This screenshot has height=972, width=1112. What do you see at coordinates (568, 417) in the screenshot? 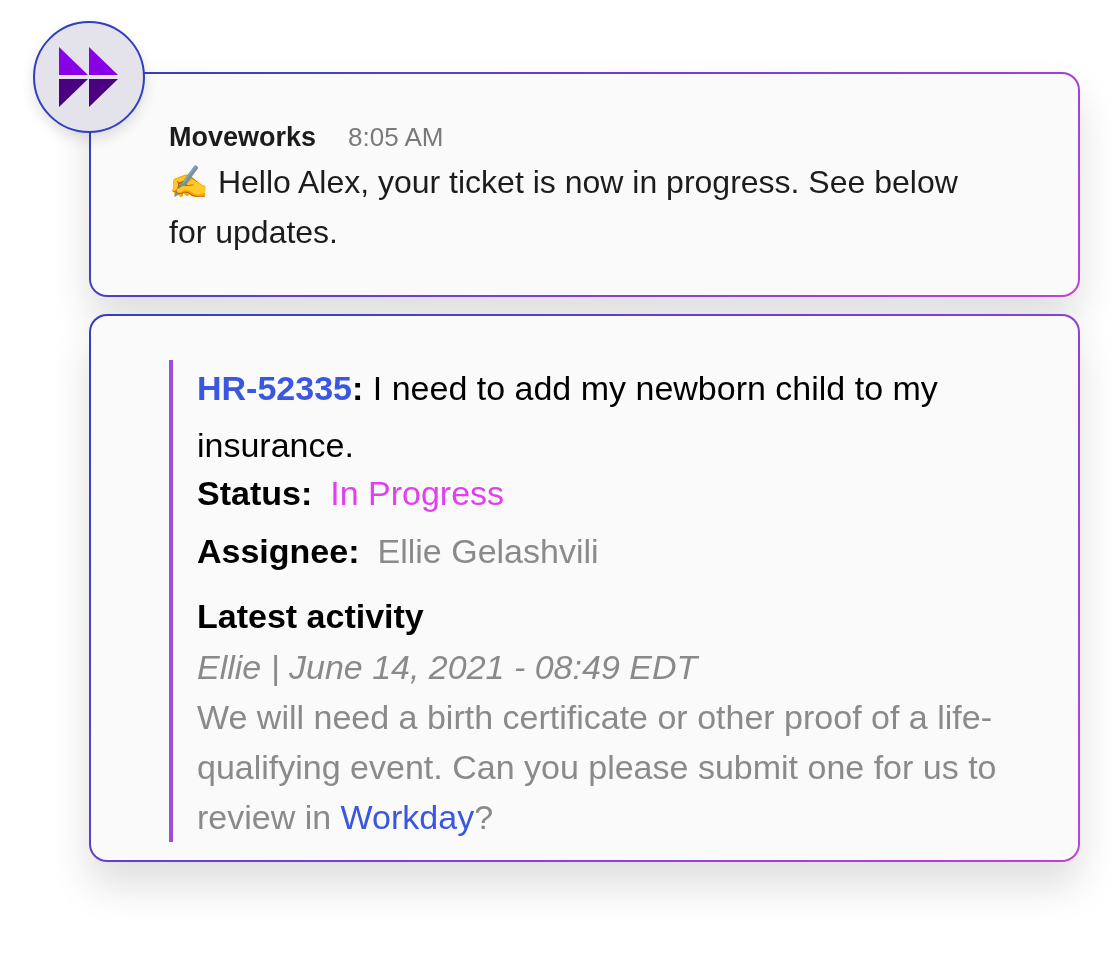
I see `ticket-summary: HR-52335: I need to add my newborn child to my insurance.` at bounding box center [568, 417].